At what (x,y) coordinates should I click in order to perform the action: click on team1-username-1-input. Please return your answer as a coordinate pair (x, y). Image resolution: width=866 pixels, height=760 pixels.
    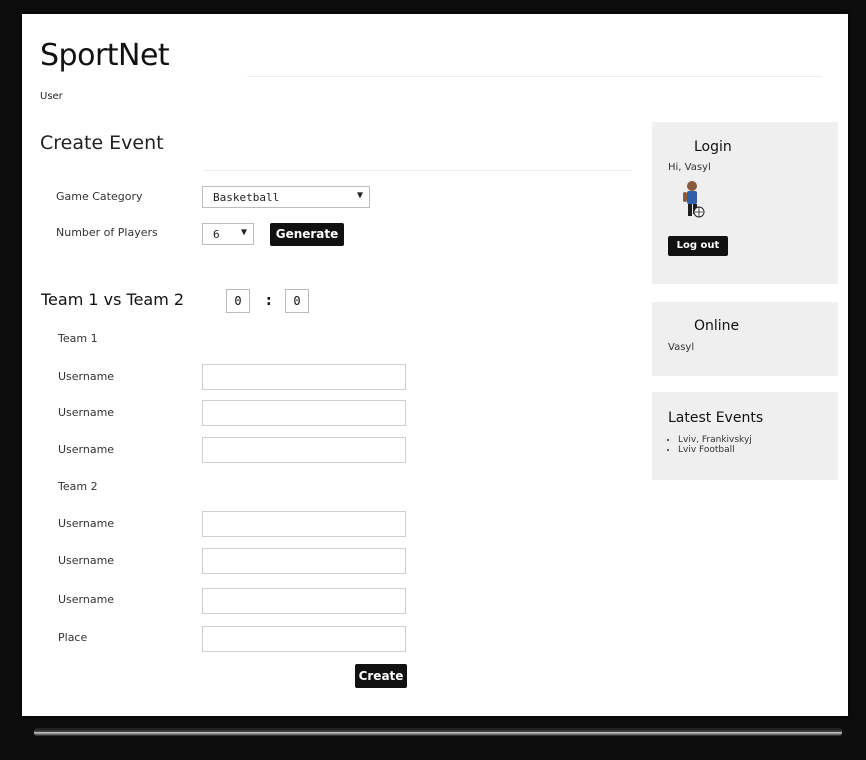
    Looking at the image, I should click on (304, 377).